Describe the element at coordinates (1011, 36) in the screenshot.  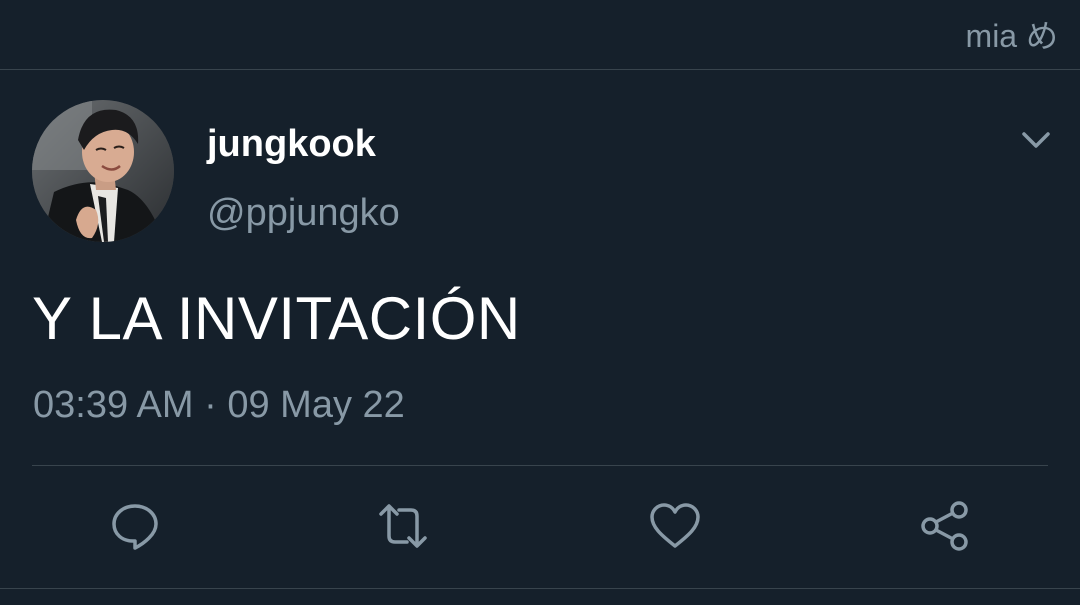
I see `account-label: mia め` at that location.